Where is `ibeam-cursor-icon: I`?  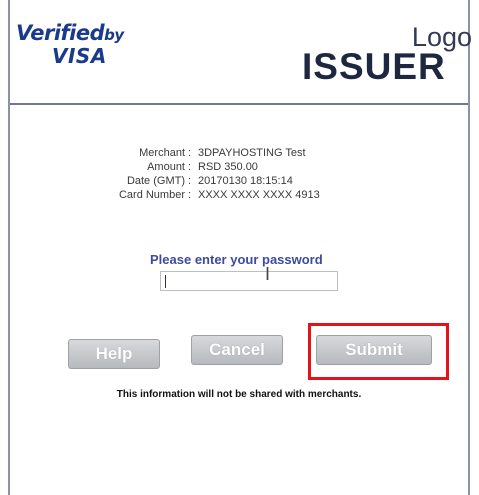
ibeam-cursor-icon: I is located at coordinates (268, 274).